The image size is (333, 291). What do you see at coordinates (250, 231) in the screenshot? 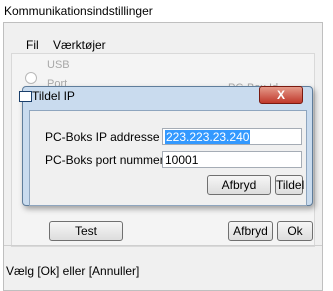
I see `cancel-button: Afbryd` at bounding box center [250, 231].